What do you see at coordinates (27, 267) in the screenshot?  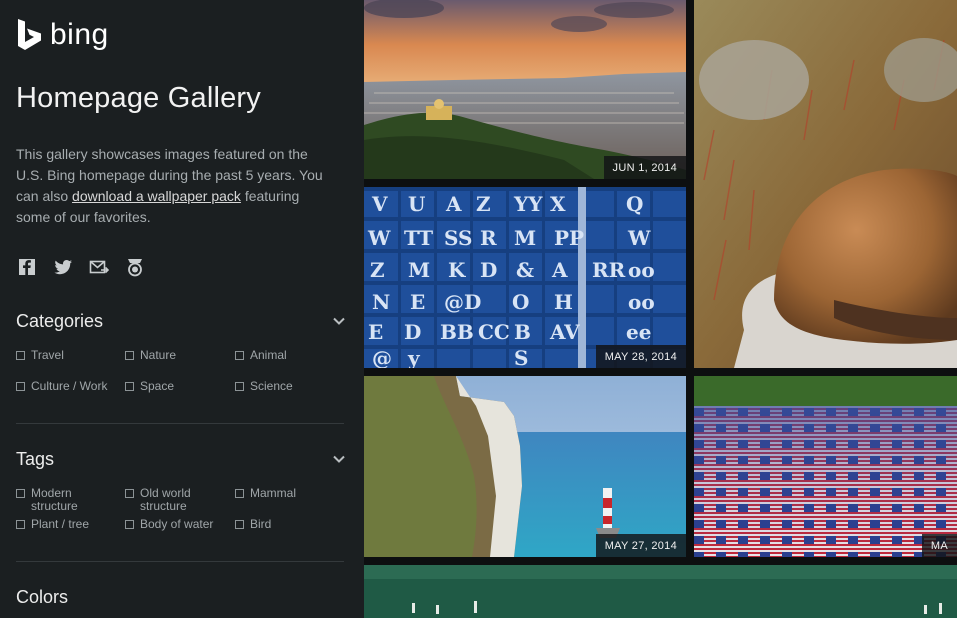 I see `facebook-share-button` at bounding box center [27, 267].